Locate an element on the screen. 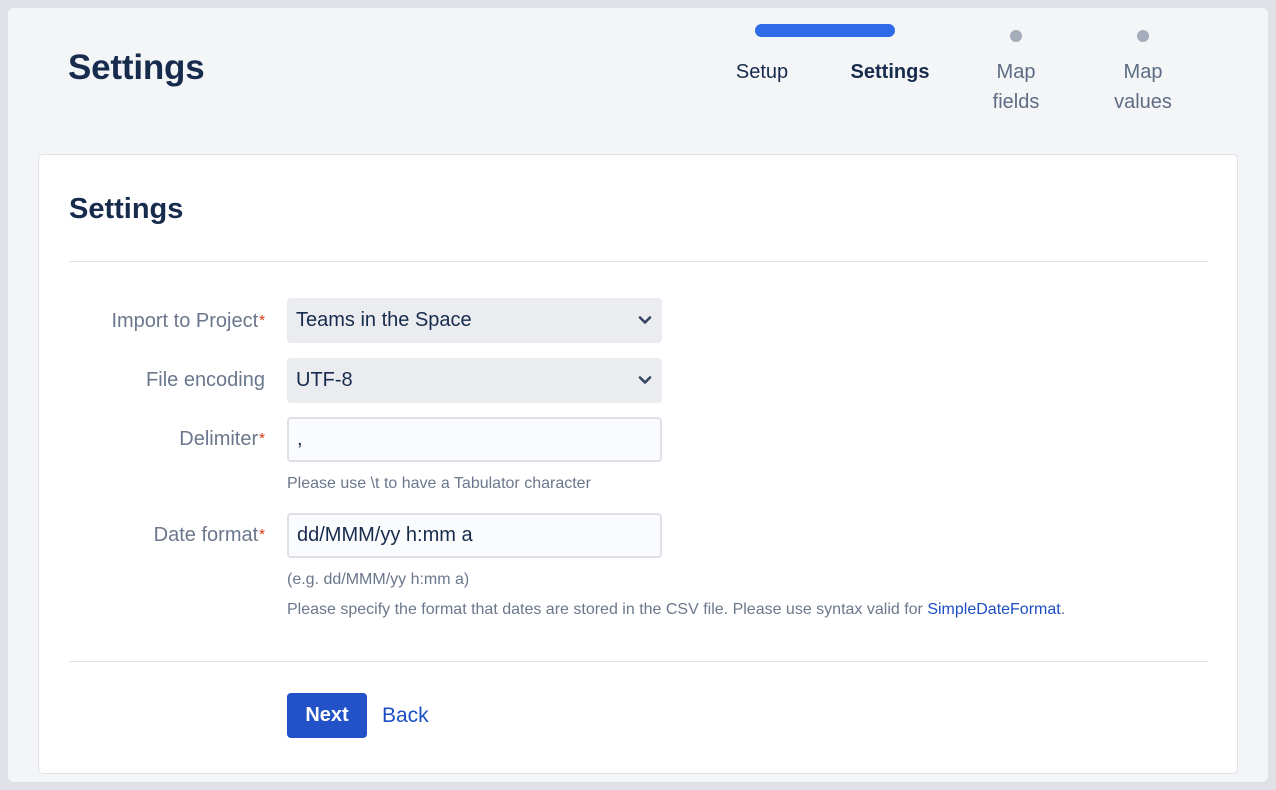 The height and width of the screenshot is (790, 1276). progress-completed-bar is located at coordinates (825, 30).